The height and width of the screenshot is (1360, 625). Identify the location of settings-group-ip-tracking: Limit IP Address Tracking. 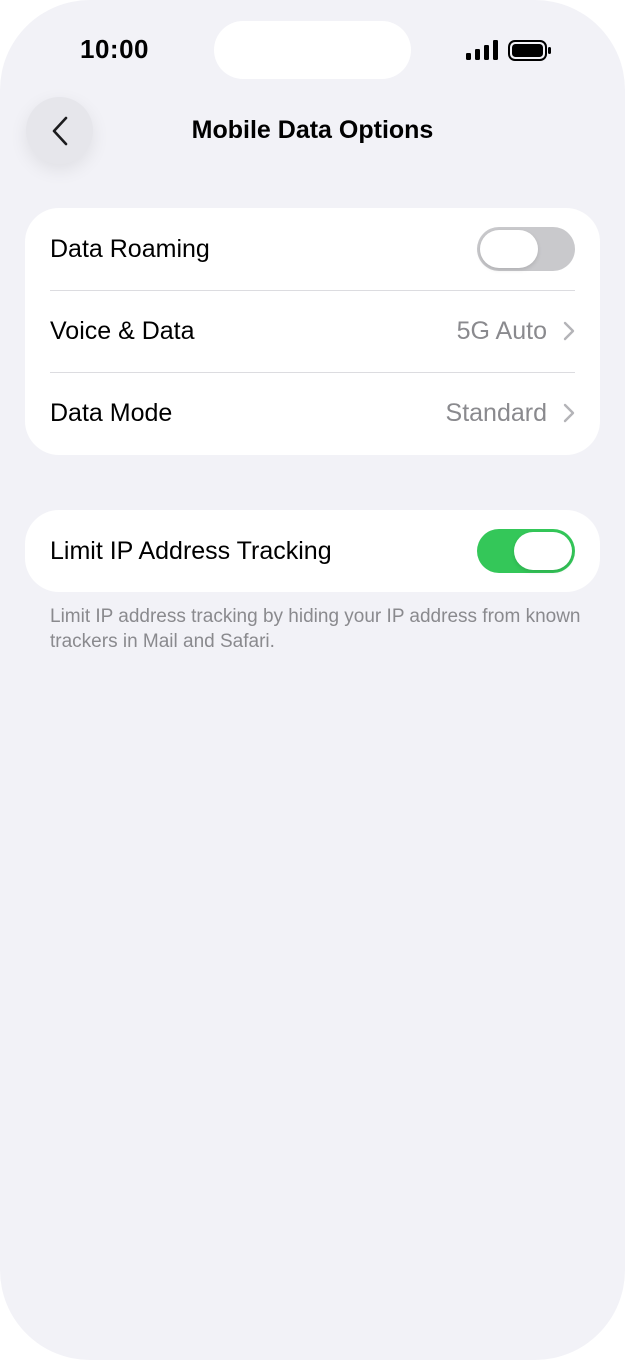
(312, 551).